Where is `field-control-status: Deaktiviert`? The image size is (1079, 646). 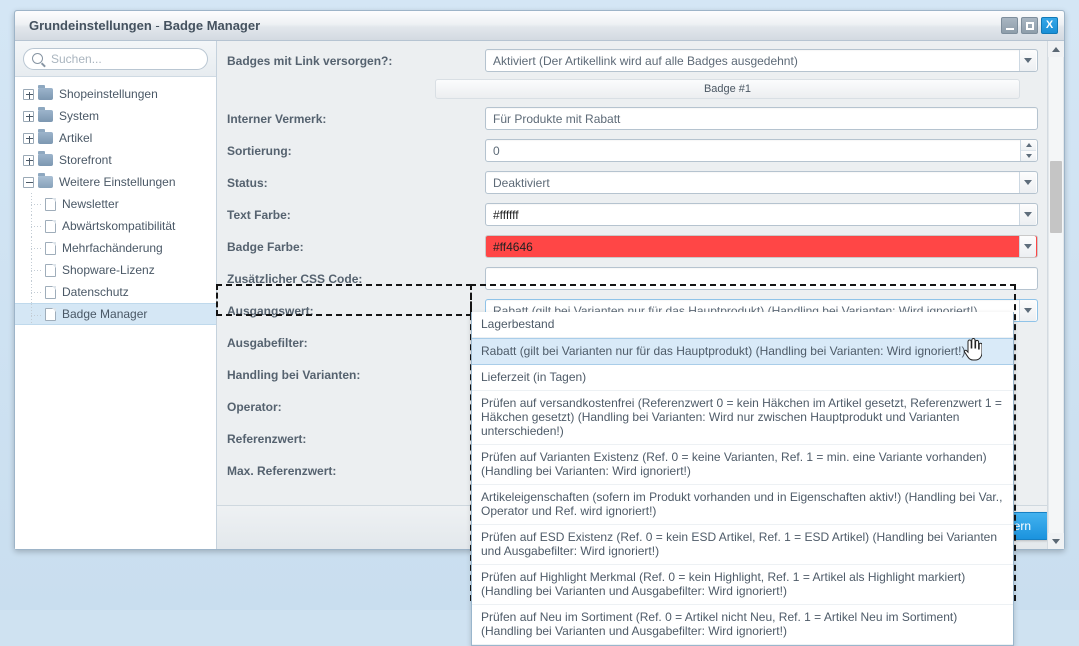 field-control-status: Deaktiviert is located at coordinates (761, 182).